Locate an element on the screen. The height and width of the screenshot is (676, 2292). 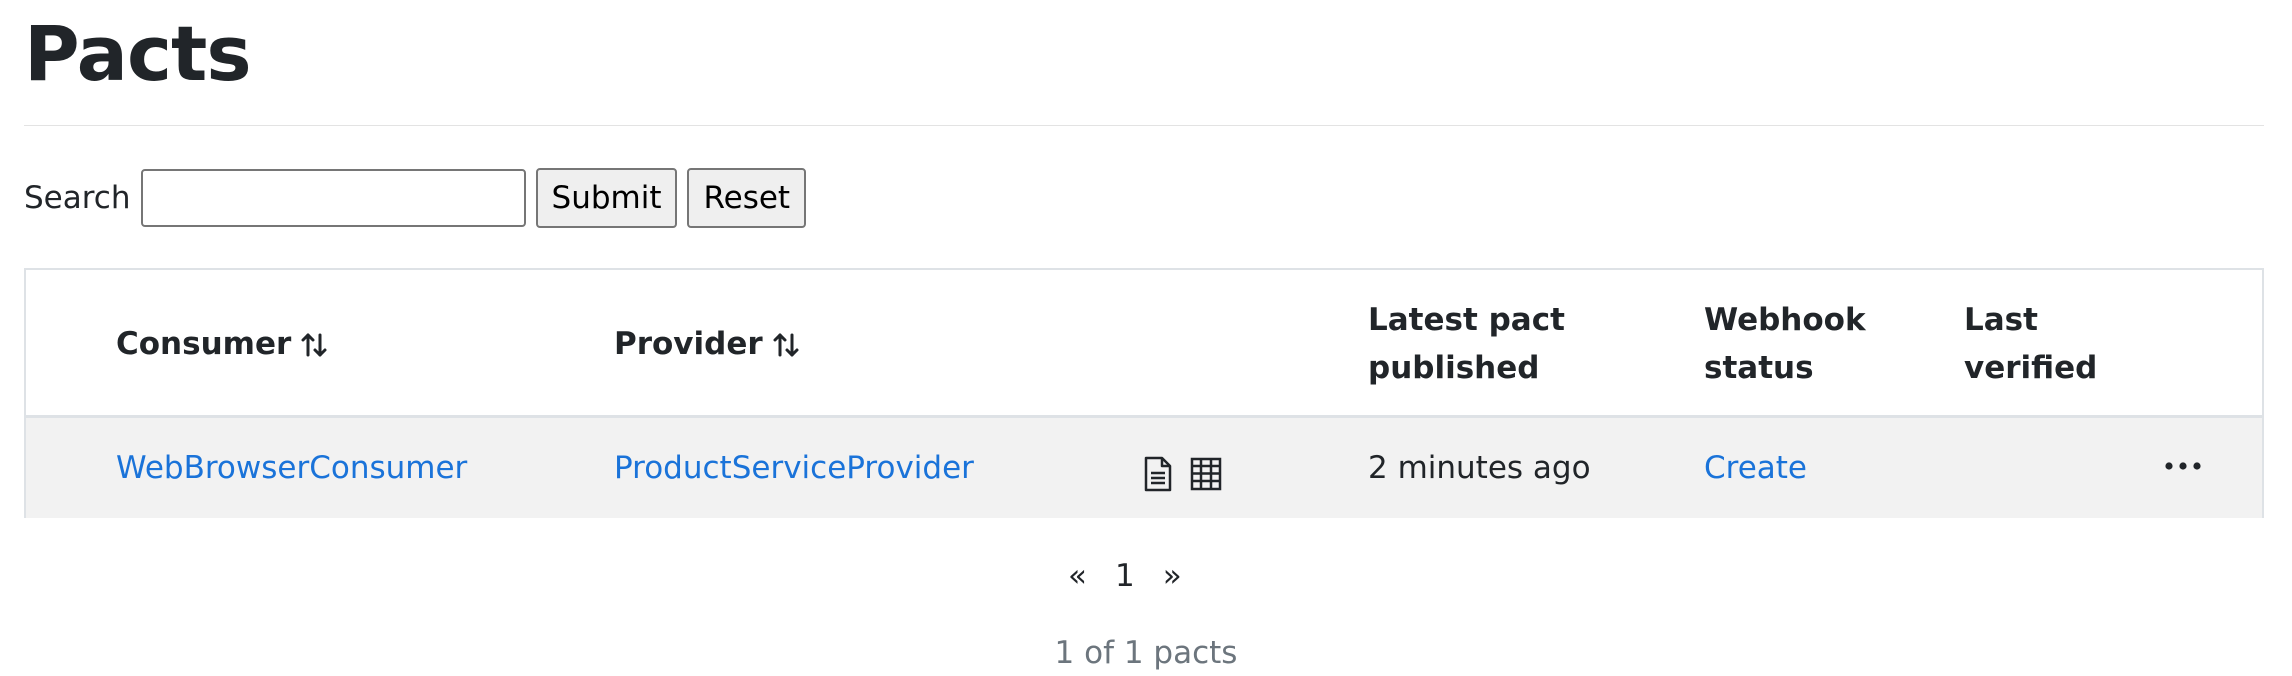
row-menu is located at coordinates (2183, 462).